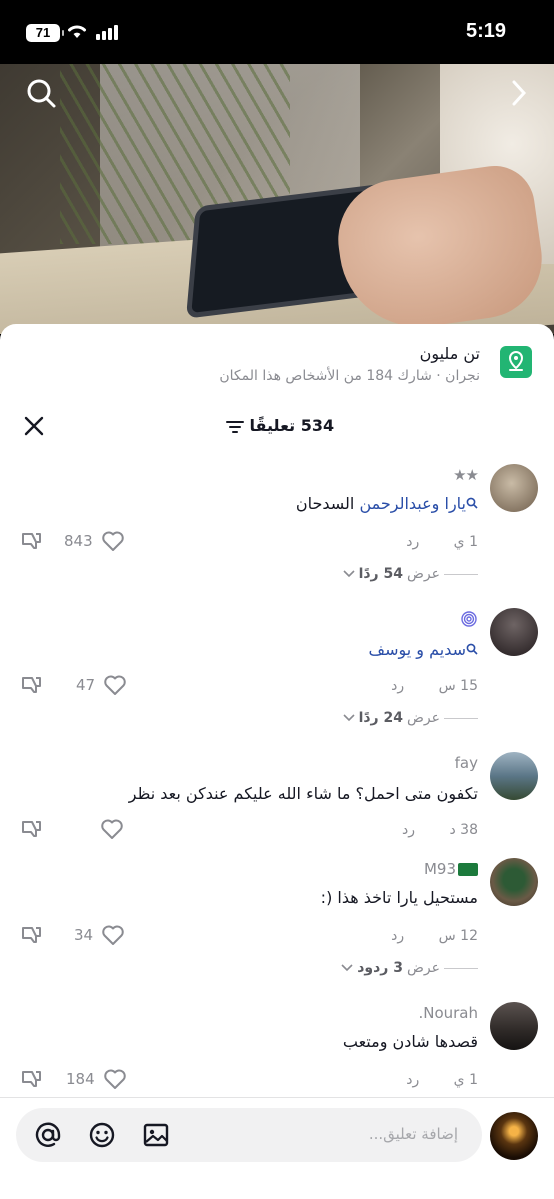 The image size is (554, 1199). Describe the element at coordinates (468, 869) in the screenshot. I see `flag-icon` at that location.